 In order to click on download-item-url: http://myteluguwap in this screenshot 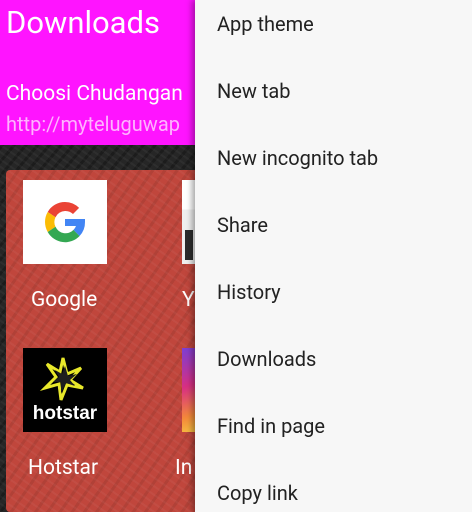, I will do `click(93, 124)`.